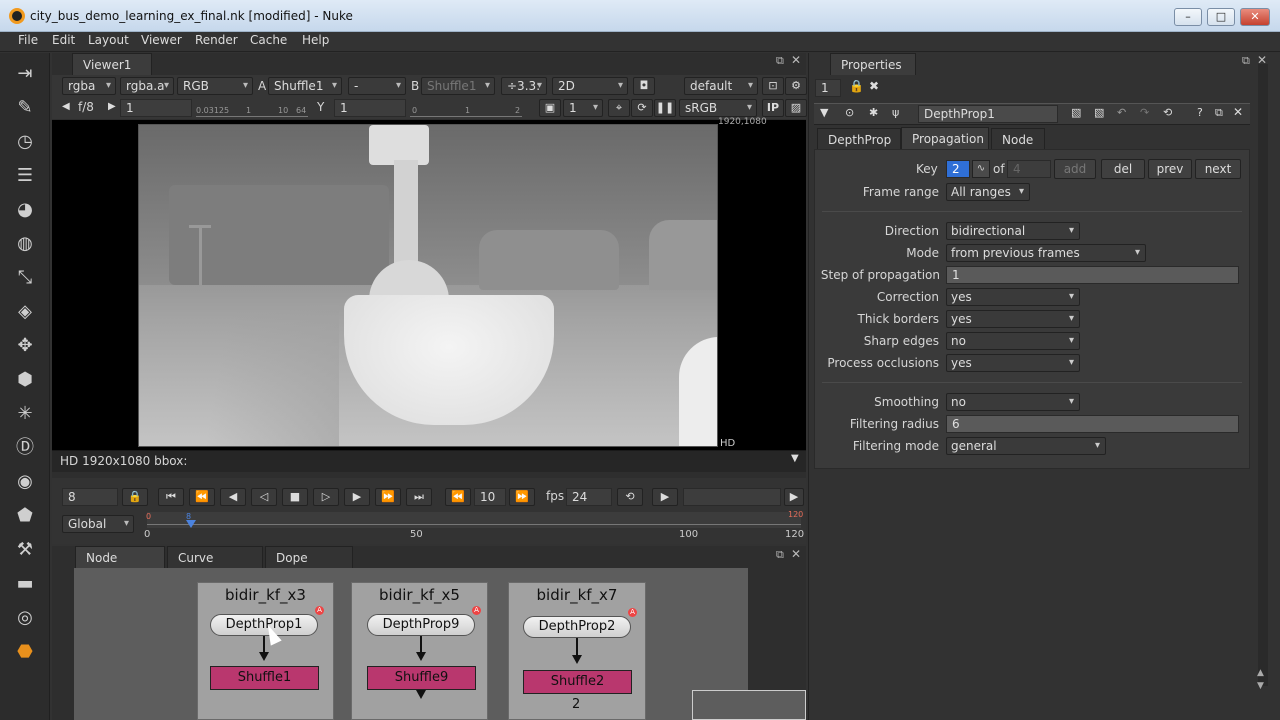  I want to click on depthprop9-node: DepthProp9, so click(421, 625).